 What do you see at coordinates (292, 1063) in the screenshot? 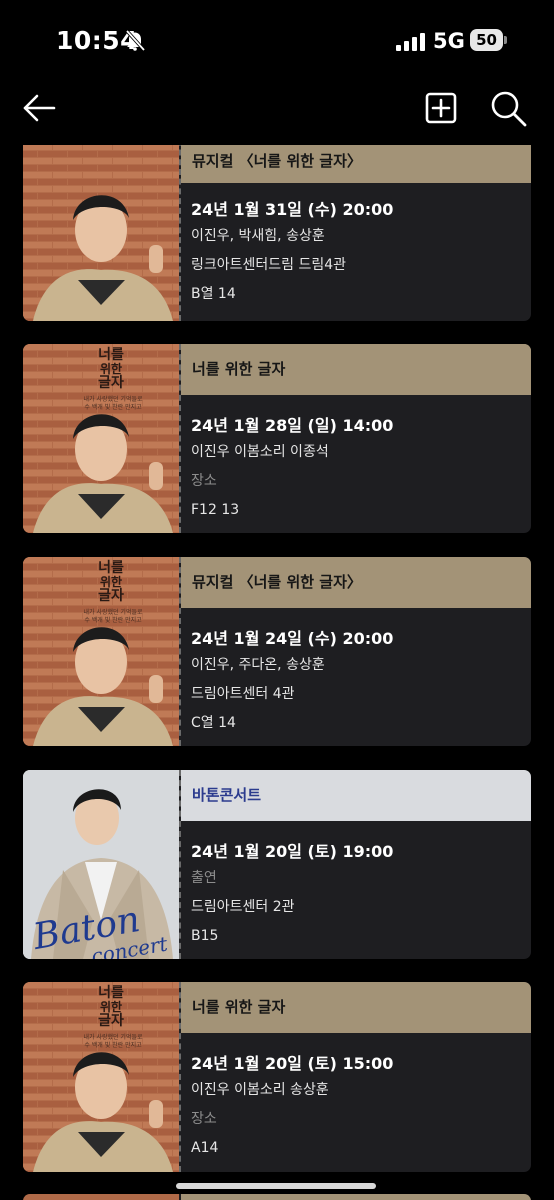
I see `ticket-date: 24년 1월 20일 (토) 15:00` at bounding box center [292, 1063].